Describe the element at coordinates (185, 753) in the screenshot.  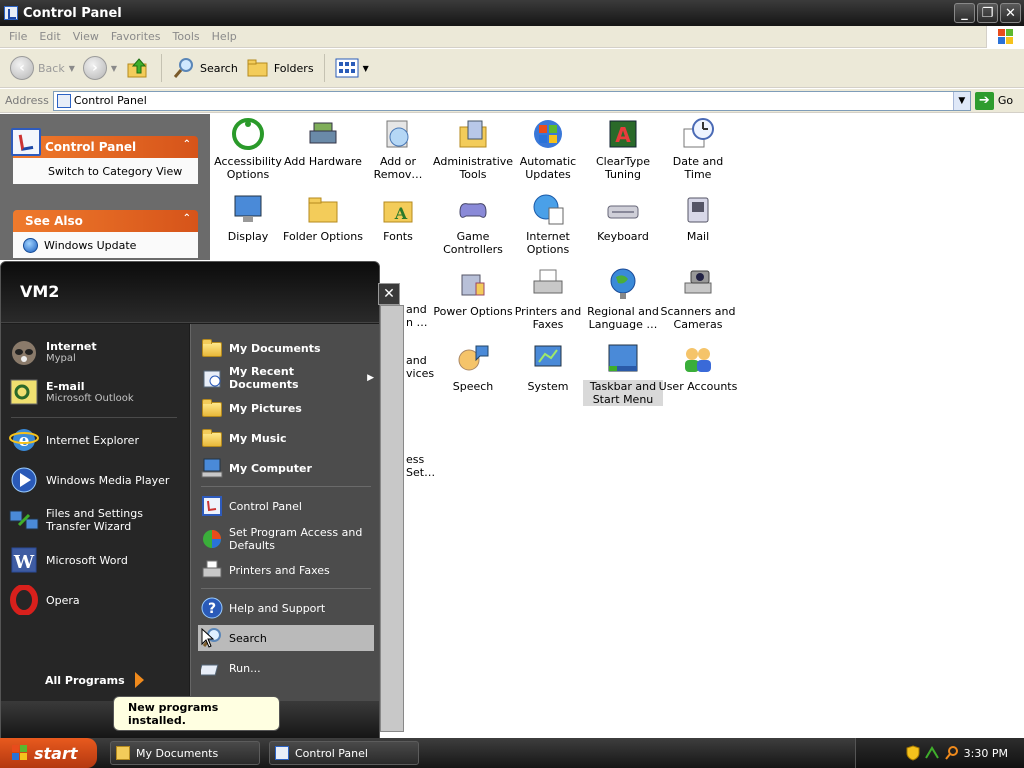
I see `taskbar-my-documents: My Documents` at that location.